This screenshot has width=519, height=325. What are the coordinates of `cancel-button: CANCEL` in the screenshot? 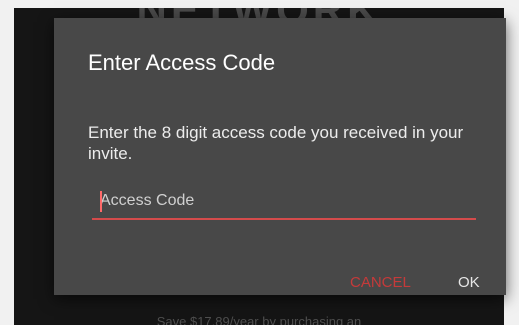 It's located at (380, 282).